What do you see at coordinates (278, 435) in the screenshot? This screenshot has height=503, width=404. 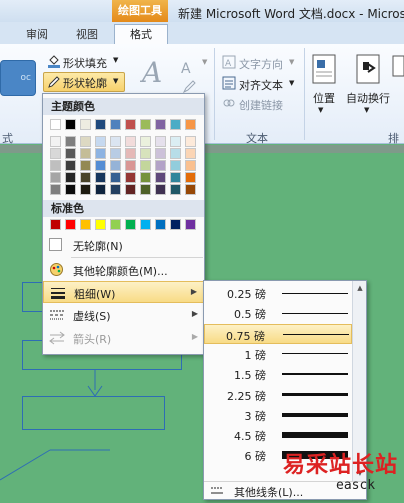 I see `weight-option: 4.5 磅` at bounding box center [278, 435].